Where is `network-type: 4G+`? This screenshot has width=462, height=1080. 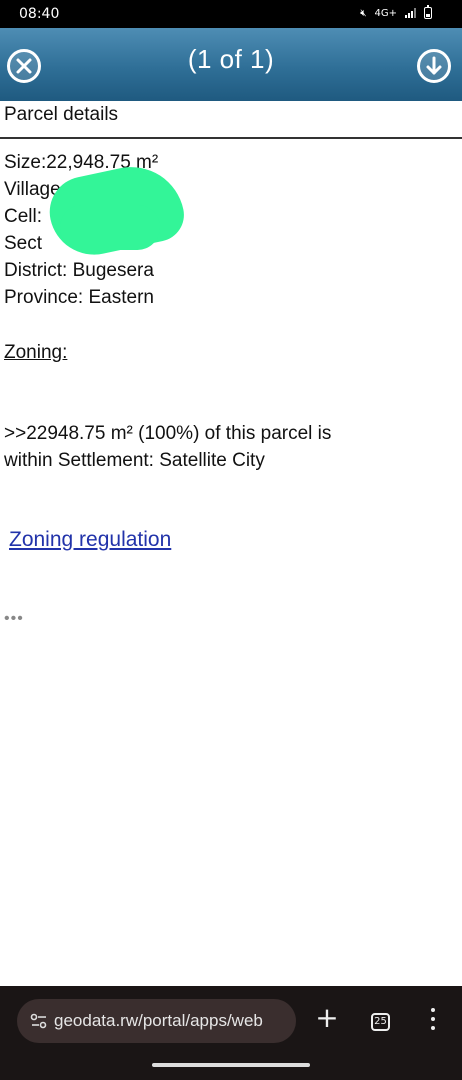
network-type: 4G+ is located at coordinates (386, 13).